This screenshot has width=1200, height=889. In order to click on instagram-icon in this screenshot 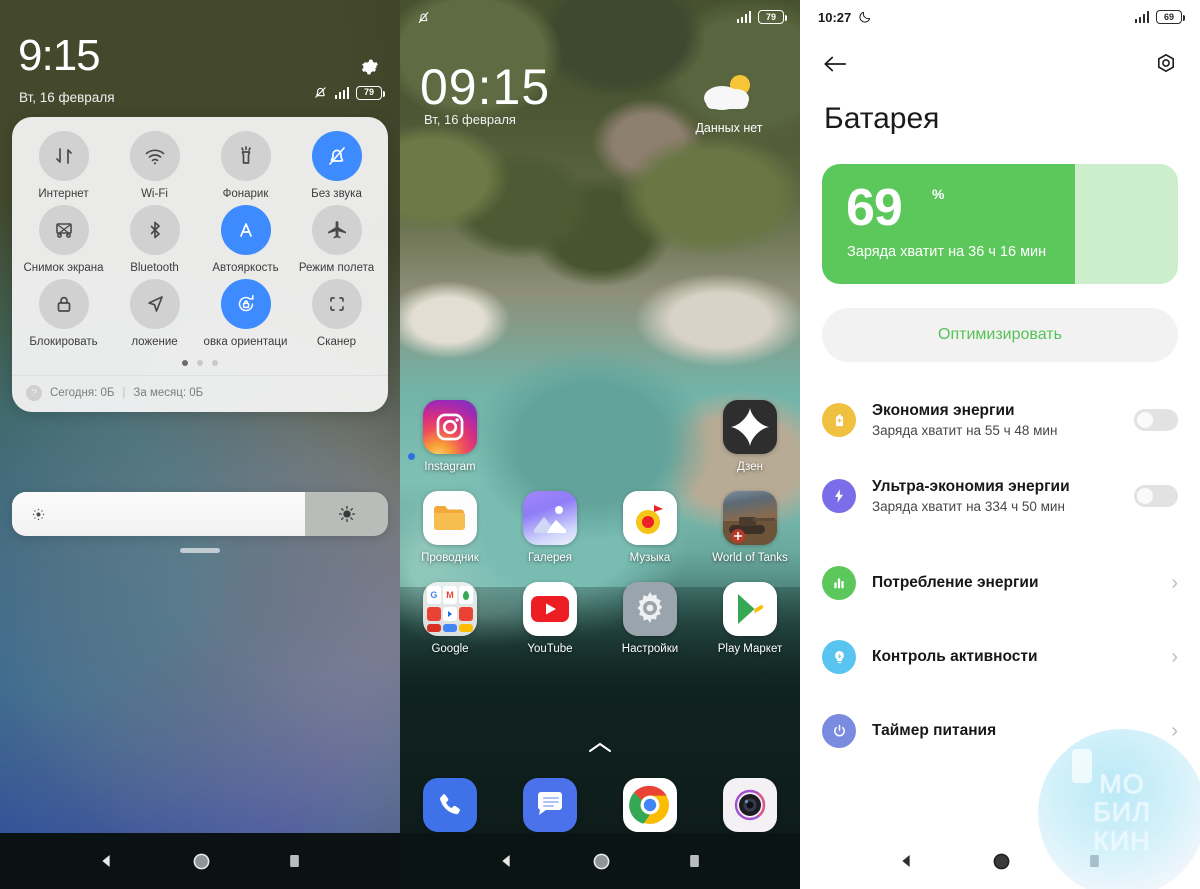, I will do `click(450, 427)`.